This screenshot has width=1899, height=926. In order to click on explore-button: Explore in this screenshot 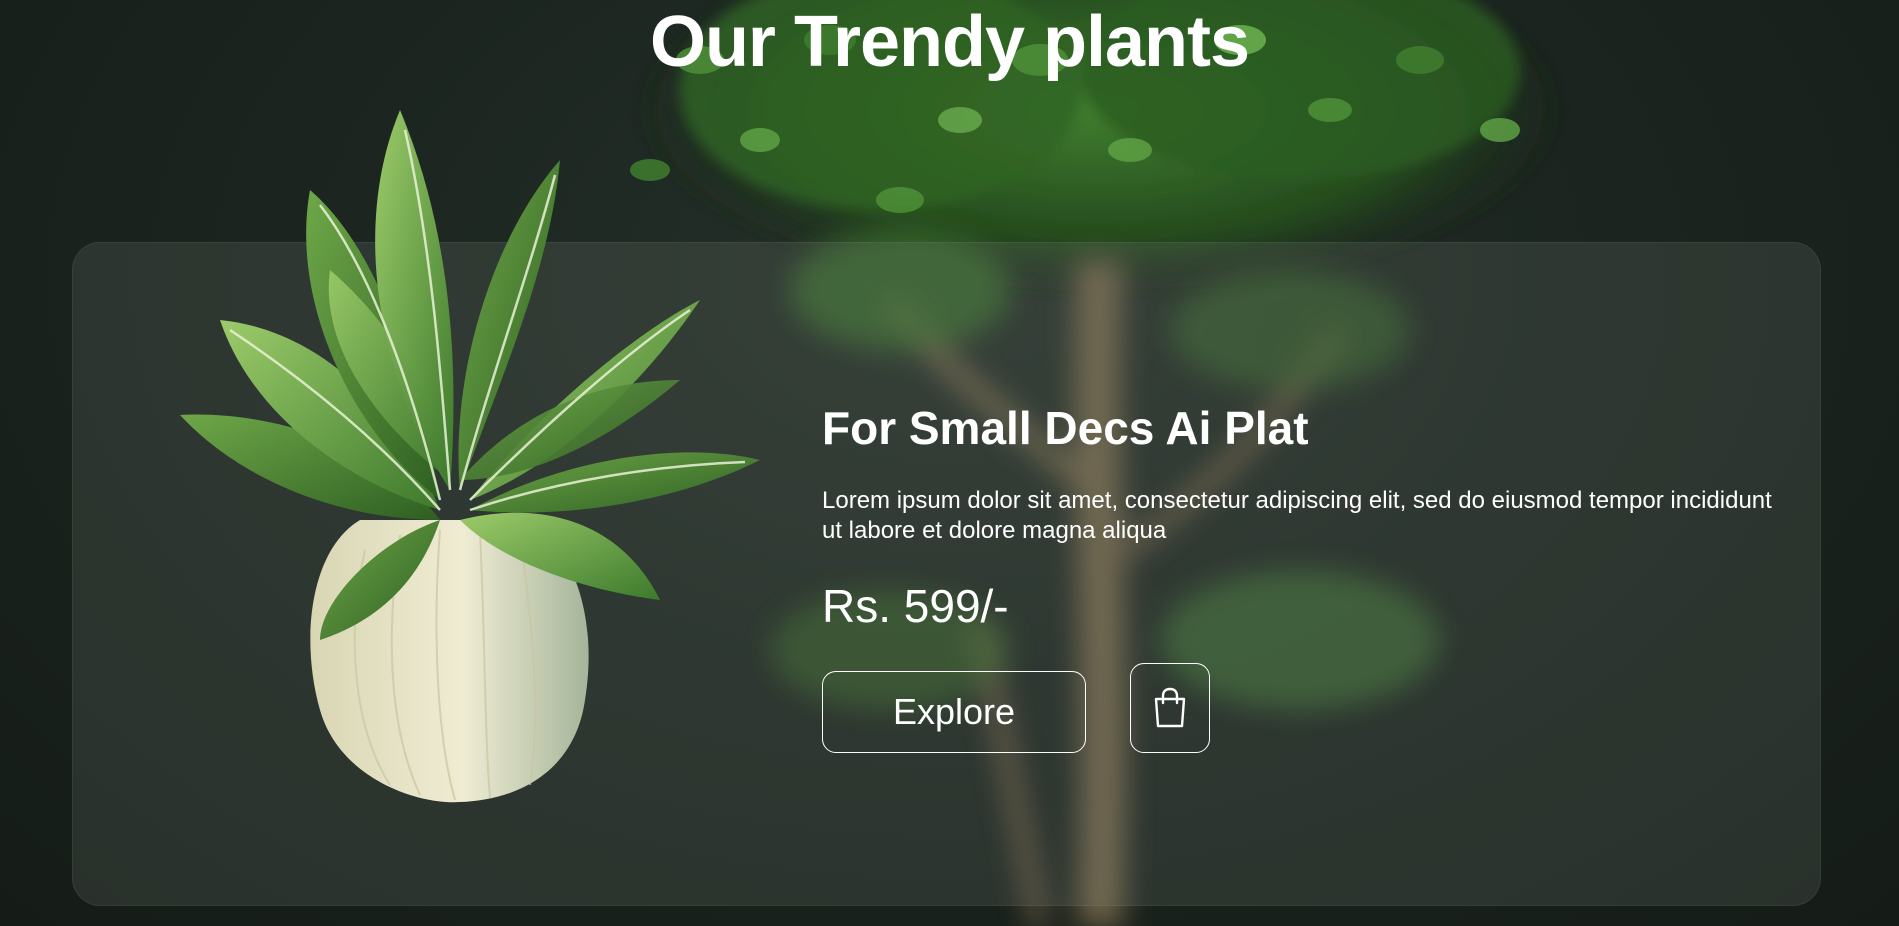, I will do `click(954, 712)`.